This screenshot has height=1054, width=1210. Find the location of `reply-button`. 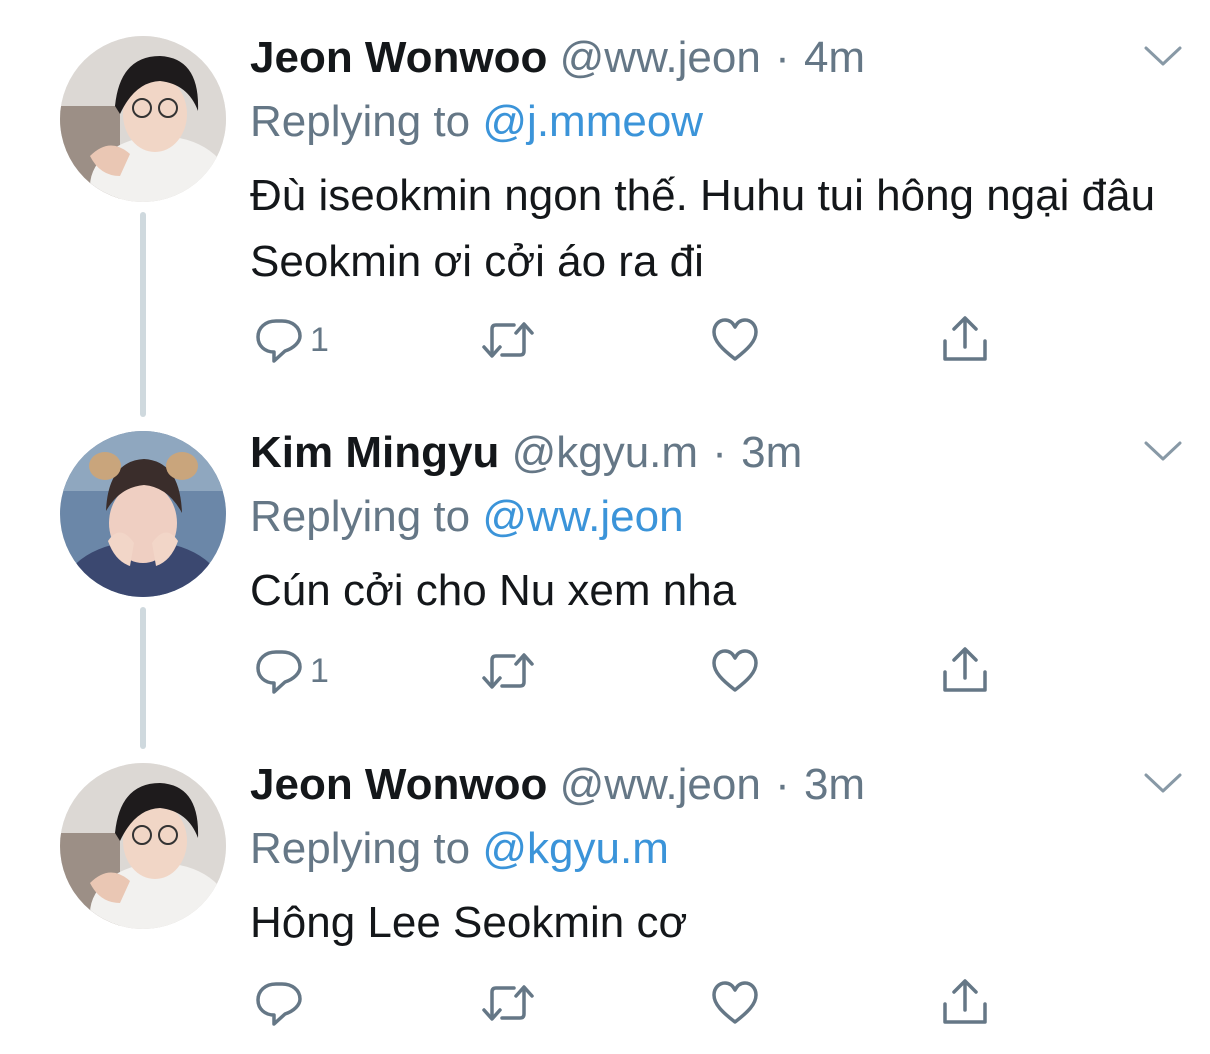

reply-button is located at coordinates (282, 1003).